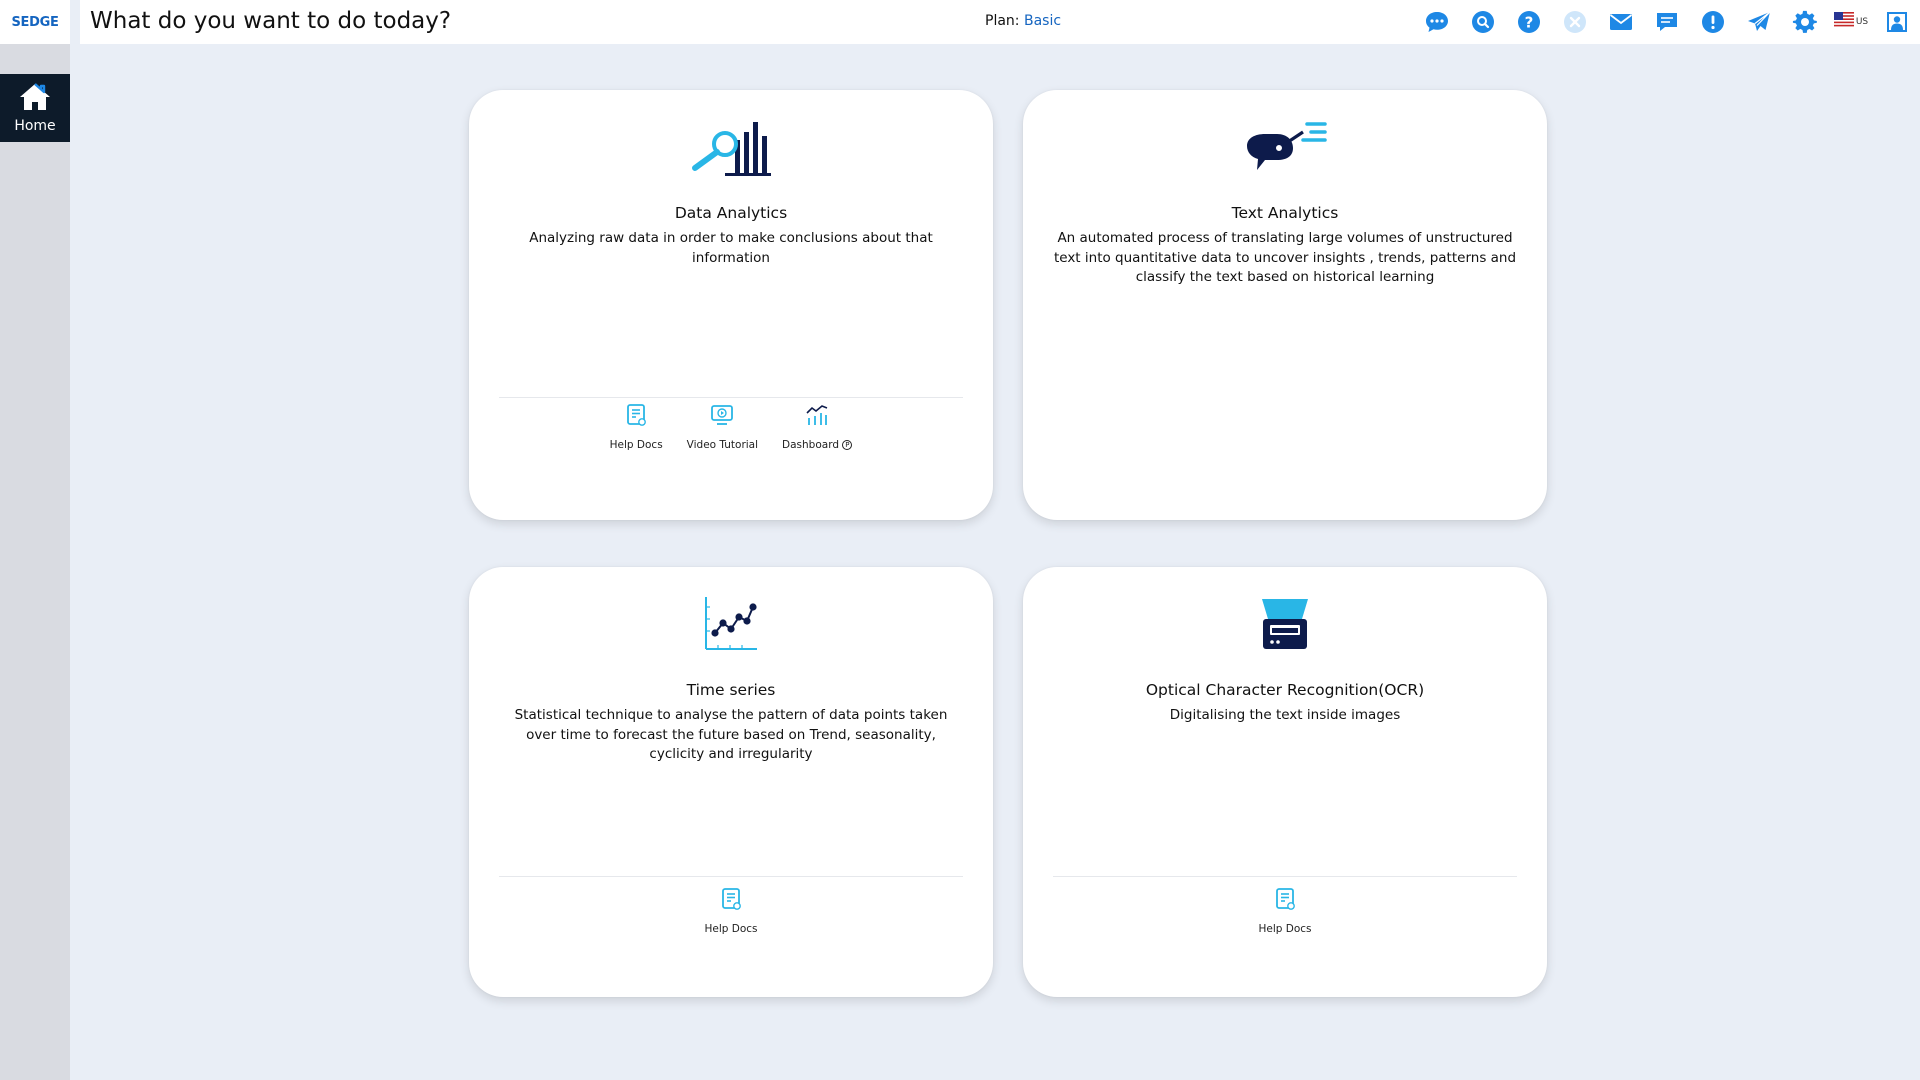 The image size is (1920, 1080). I want to click on dashboard-icon, so click(817, 417).